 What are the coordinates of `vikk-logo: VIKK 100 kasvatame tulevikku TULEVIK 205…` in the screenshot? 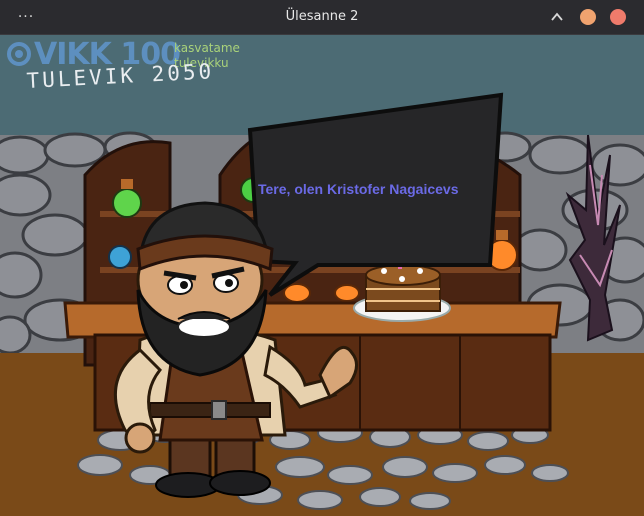 It's located at (122, 68).